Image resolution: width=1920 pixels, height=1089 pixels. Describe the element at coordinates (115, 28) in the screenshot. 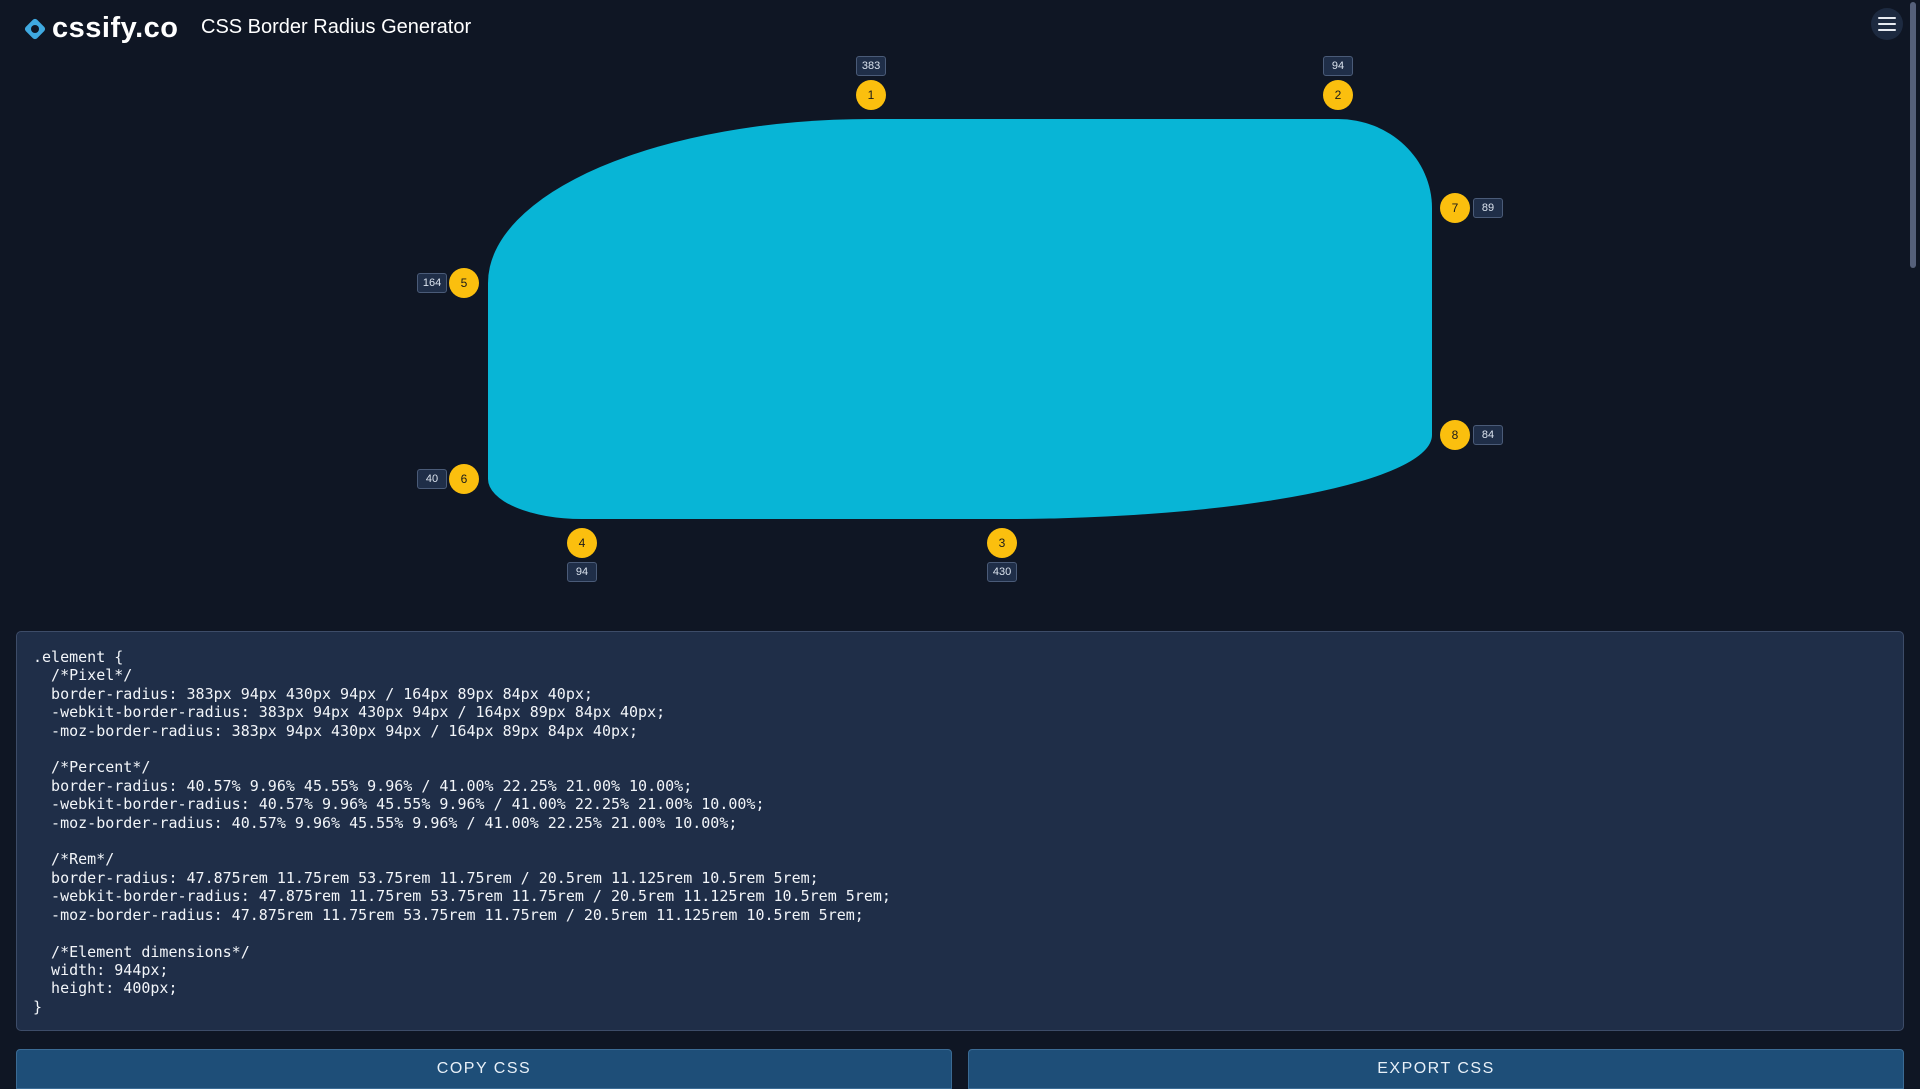

I see `brand-name: cssify.co` at that location.